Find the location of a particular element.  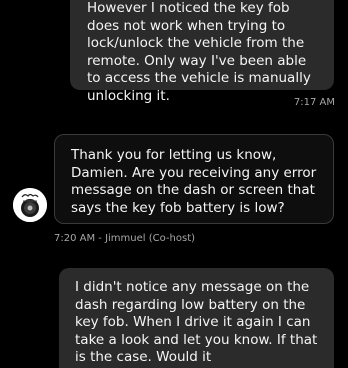

message-timestamp: 7:17 AM is located at coordinates (314, 102).